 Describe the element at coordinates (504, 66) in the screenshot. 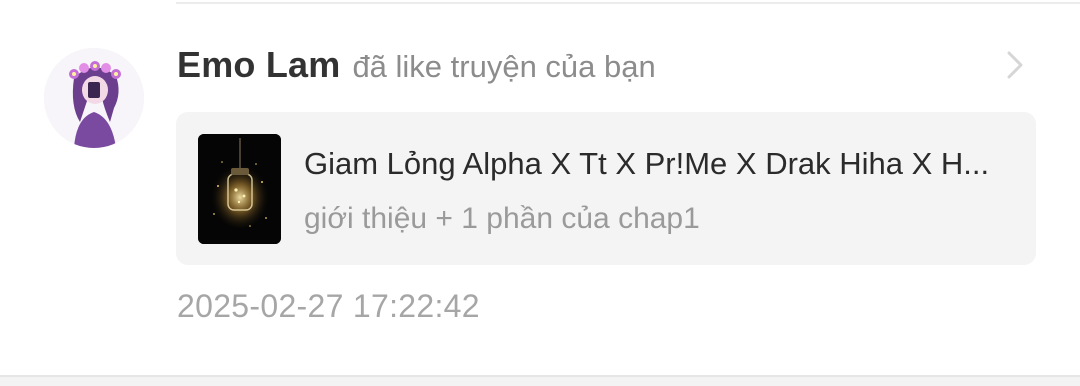

I see `notification-action-text: đã like truyện của bạn` at that location.